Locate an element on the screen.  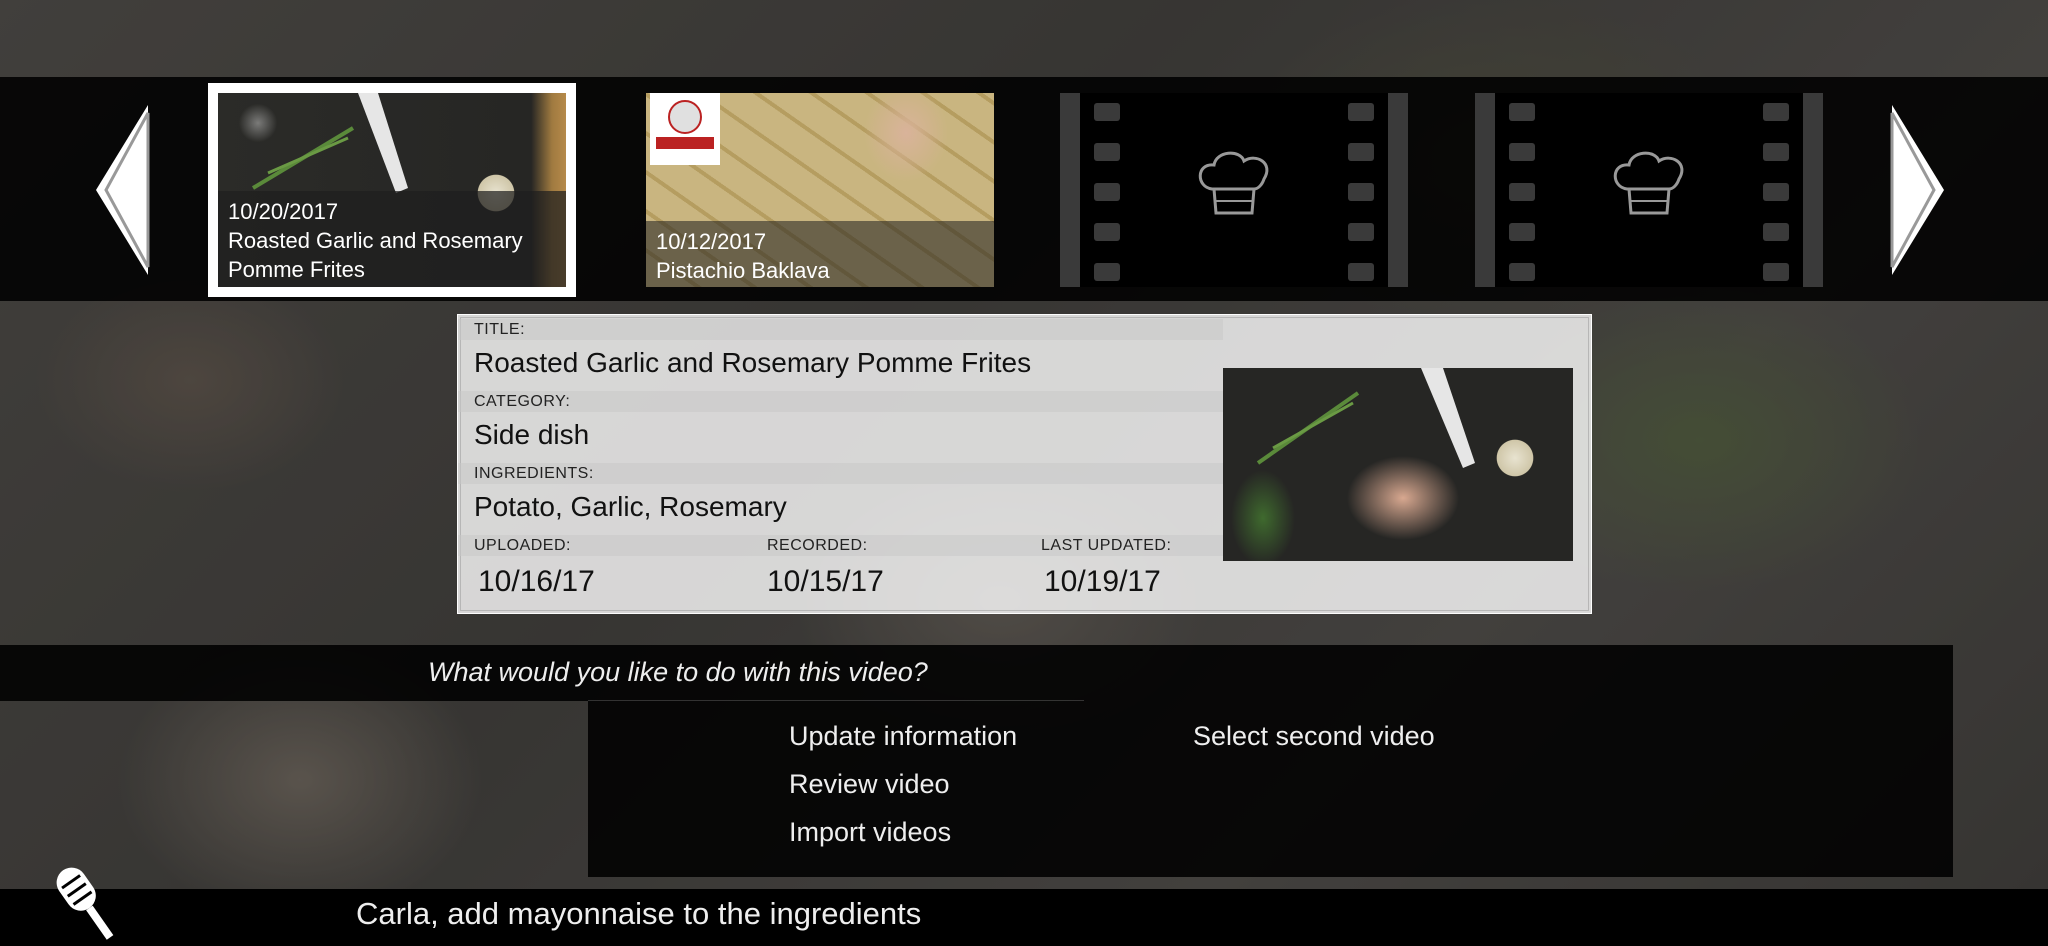
video-title: Pistachio Baklava is located at coordinates (743, 270).